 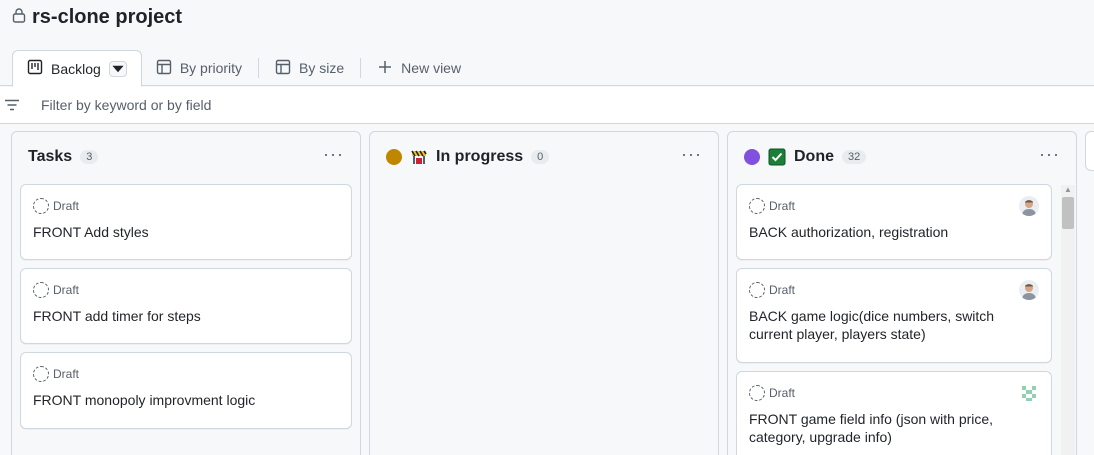 What do you see at coordinates (547, 105) in the screenshot?
I see `filter-bar: Filter by keyword or by field` at bounding box center [547, 105].